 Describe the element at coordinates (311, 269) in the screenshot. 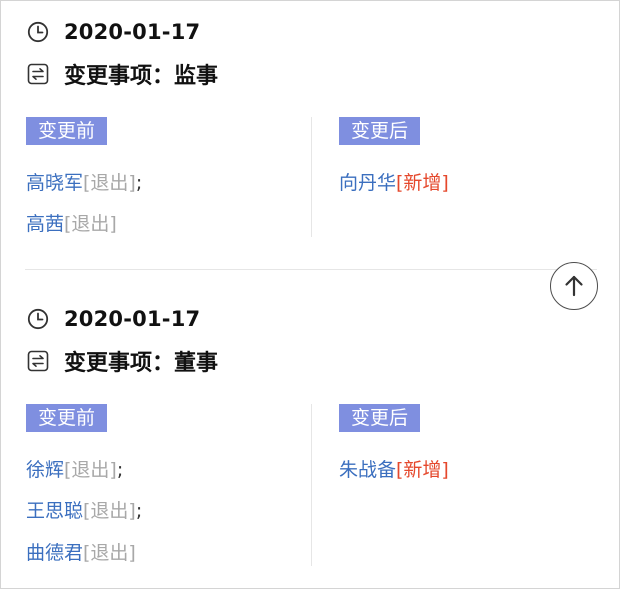

I see `record-divider` at that location.